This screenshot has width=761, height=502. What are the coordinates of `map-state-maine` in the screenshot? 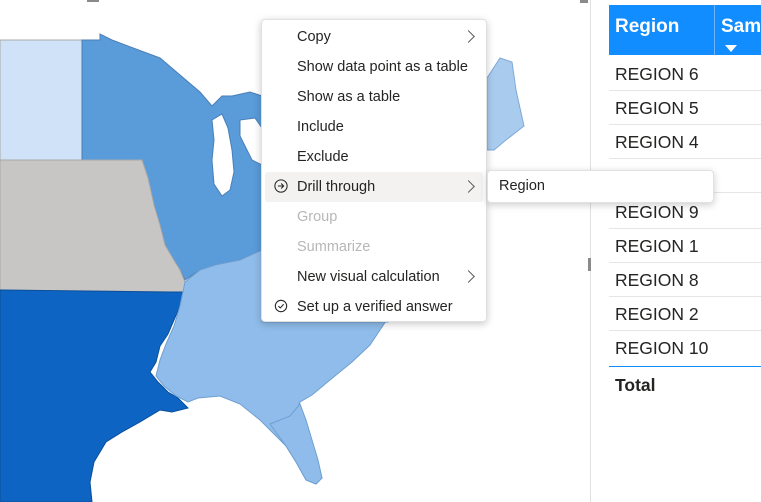 It's located at (505, 104).